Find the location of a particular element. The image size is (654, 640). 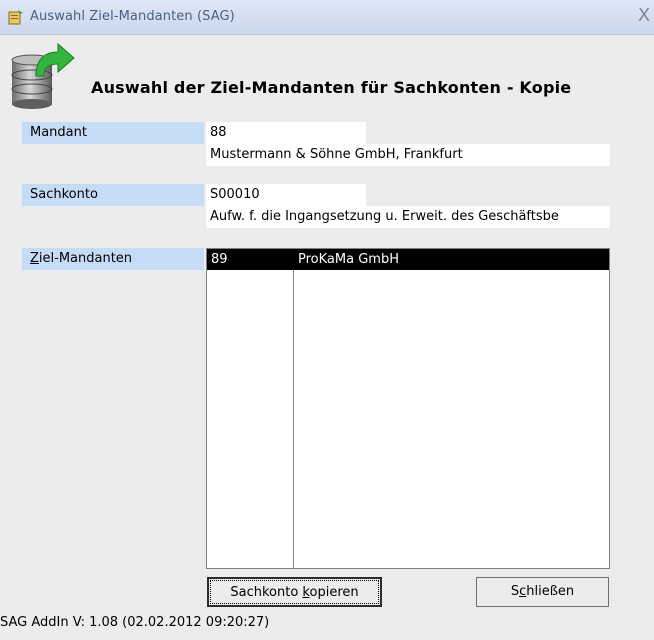

ziel-mandanten-label: Ziel-Mandanten is located at coordinates (113, 259).